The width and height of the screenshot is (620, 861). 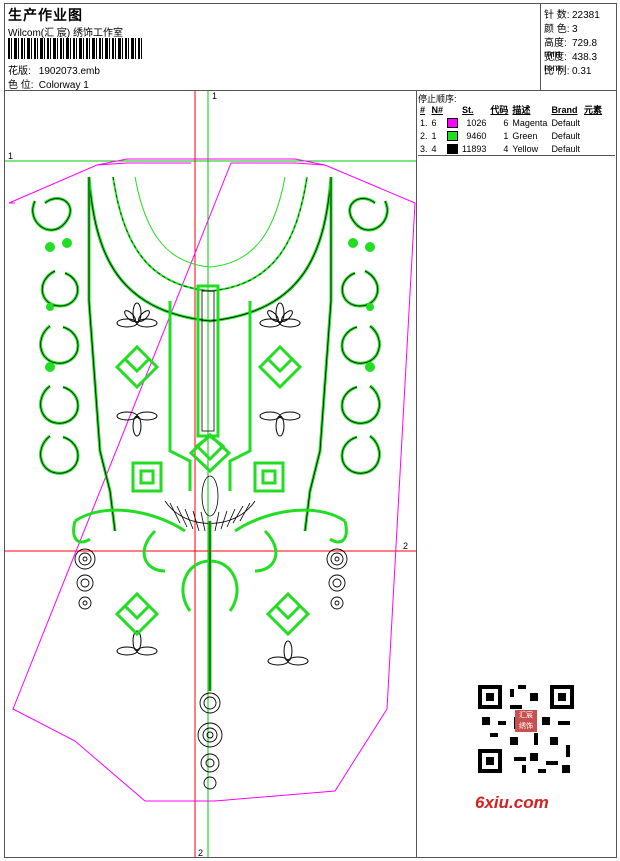 I want to click on design-label: 花版:, so click(x=19, y=71).